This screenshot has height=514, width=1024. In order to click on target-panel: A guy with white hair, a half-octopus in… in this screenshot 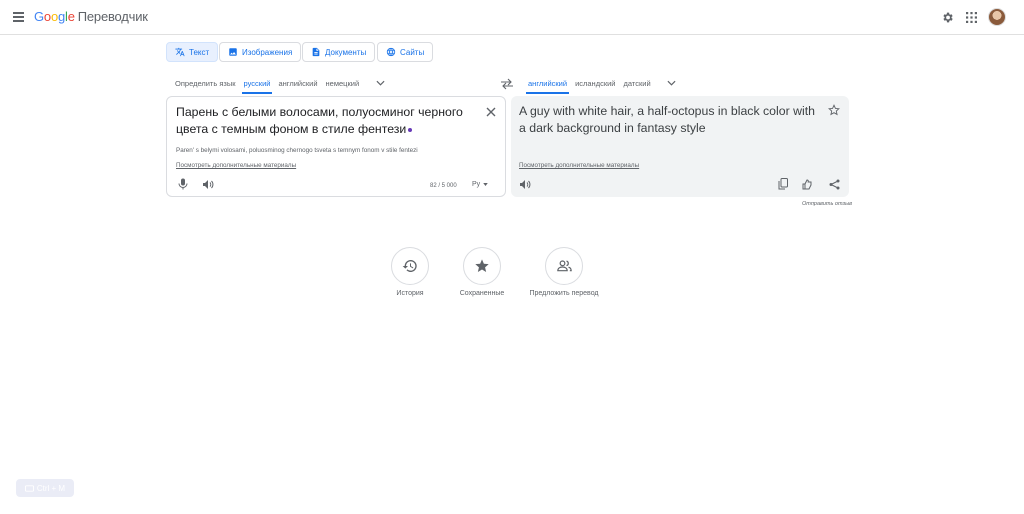, I will do `click(680, 146)`.